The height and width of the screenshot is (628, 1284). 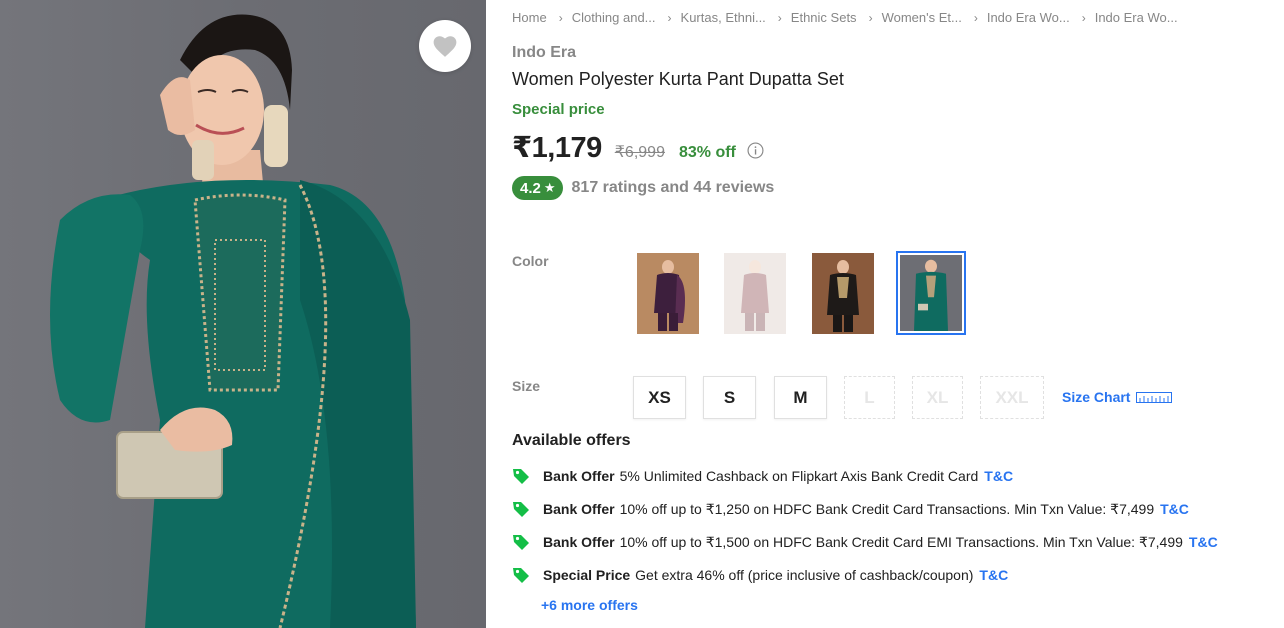 I want to click on rating-row: 4.2 ★ 817 ratings and 44 reviews, so click(x=643, y=188).